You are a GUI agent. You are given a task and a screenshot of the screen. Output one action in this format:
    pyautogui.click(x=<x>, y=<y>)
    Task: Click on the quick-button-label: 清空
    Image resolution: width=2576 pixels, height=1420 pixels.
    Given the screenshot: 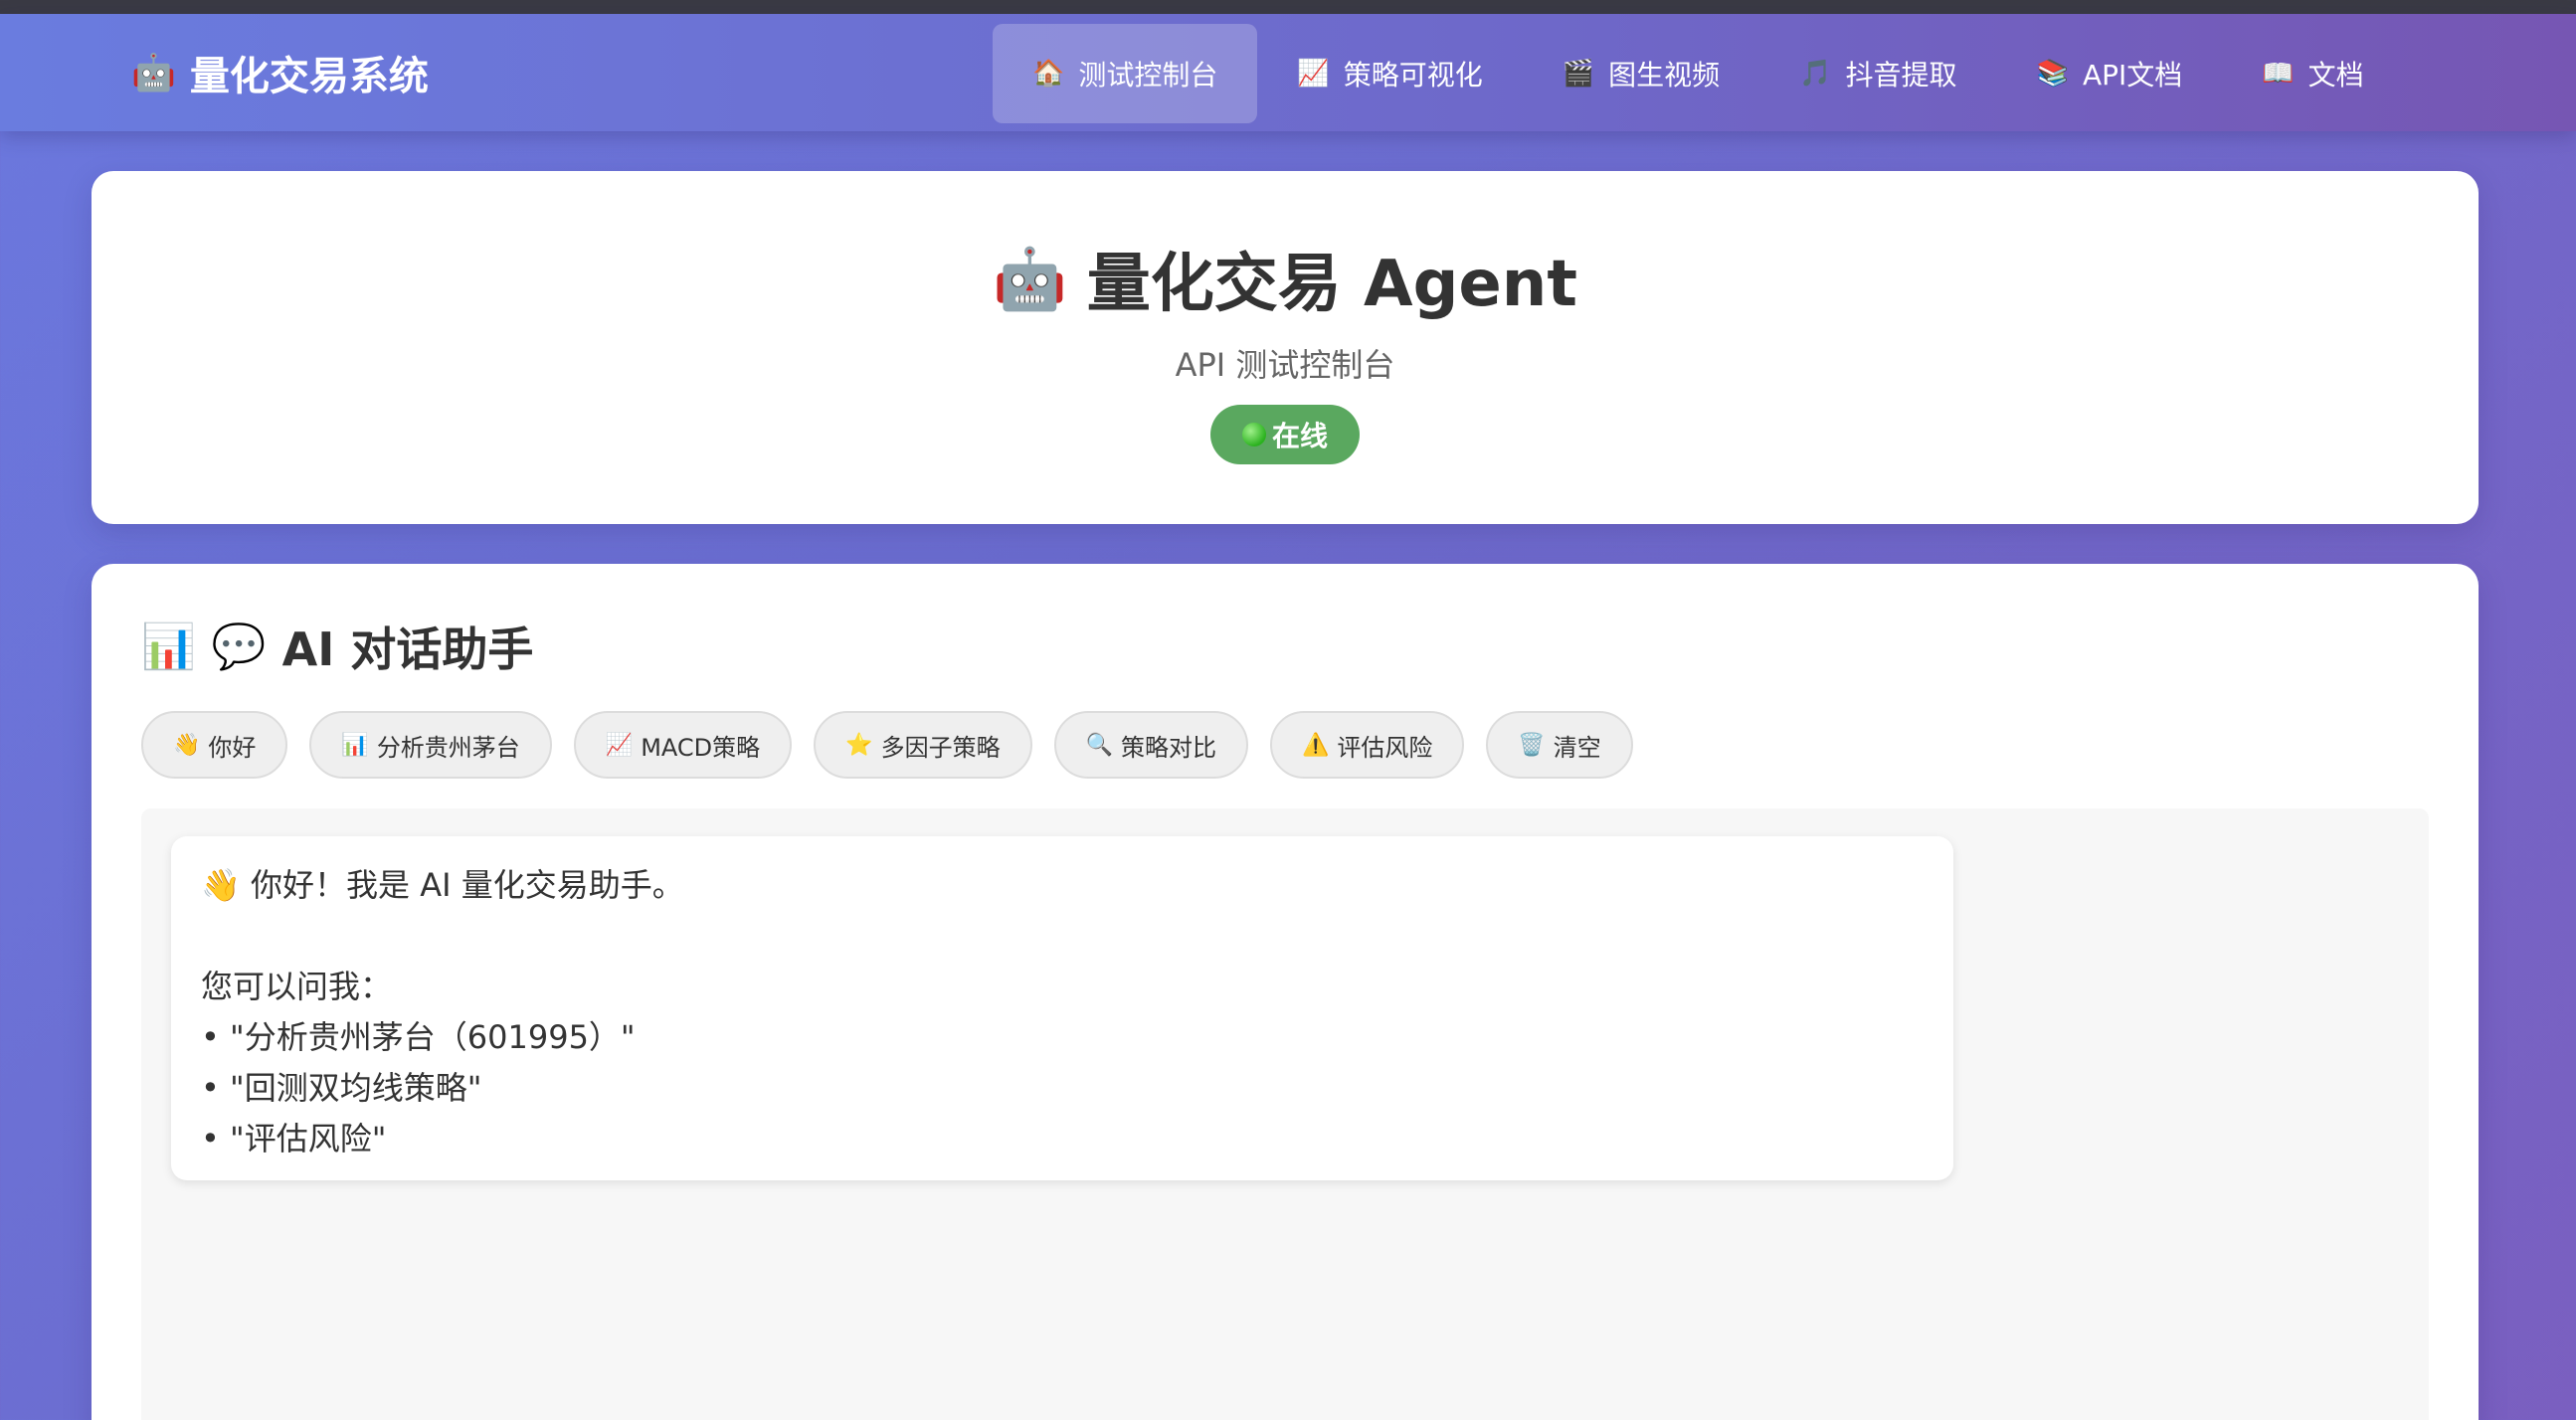 What is the action you would take?
    pyautogui.click(x=1577, y=747)
    